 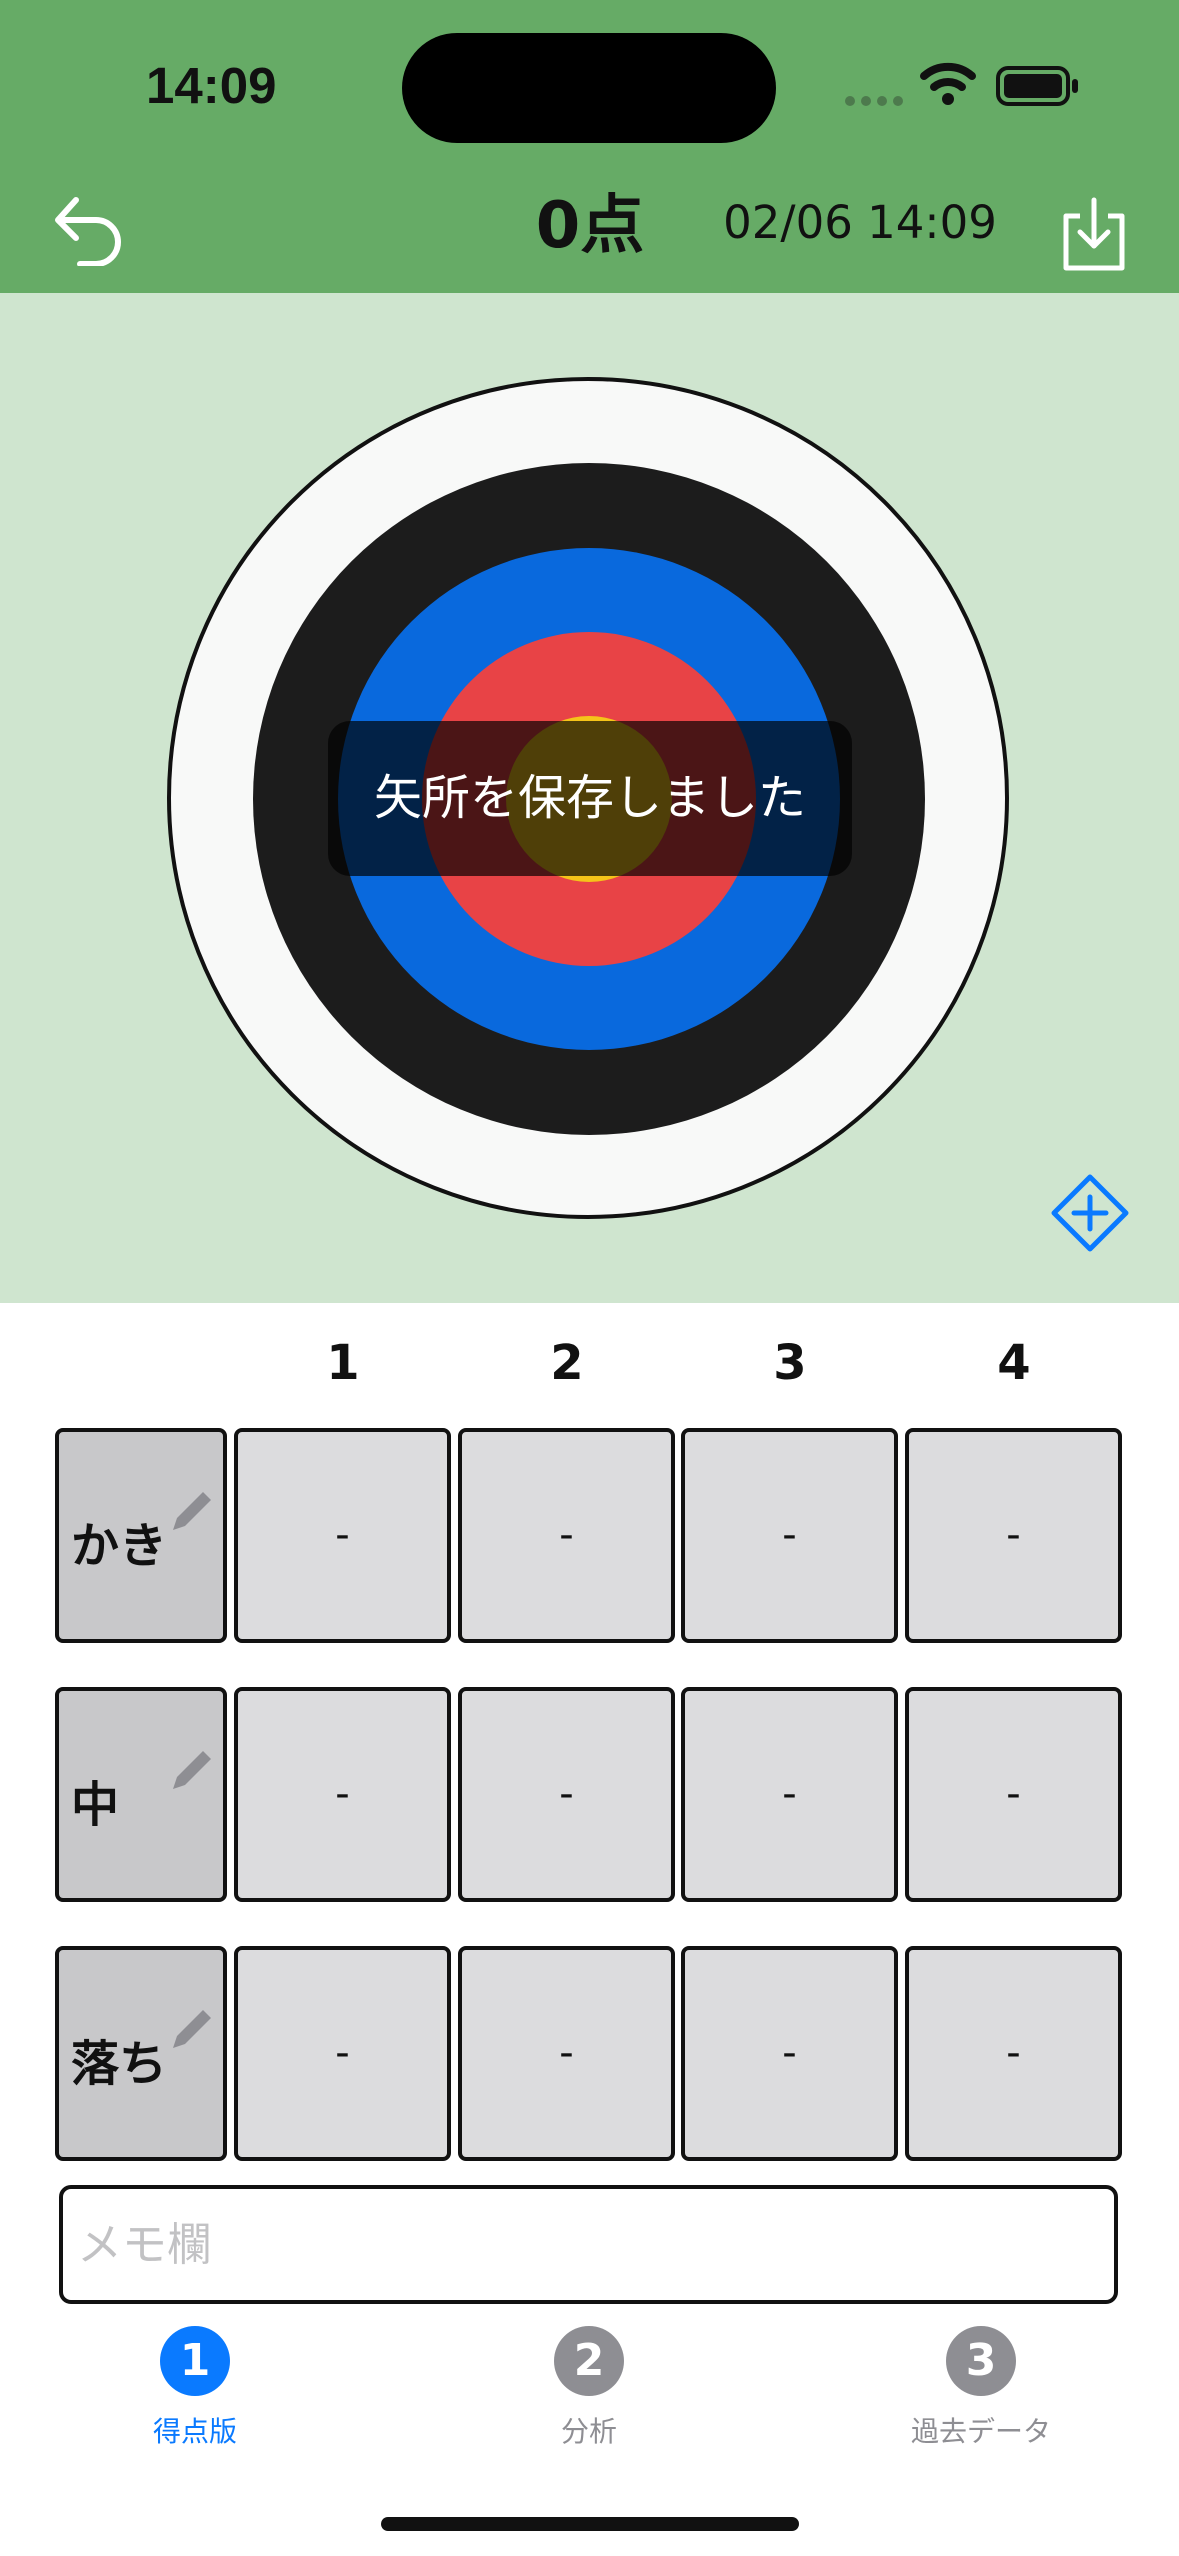 What do you see at coordinates (874, 101) in the screenshot?
I see `cellular-signal-icon` at bounding box center [874, 101].